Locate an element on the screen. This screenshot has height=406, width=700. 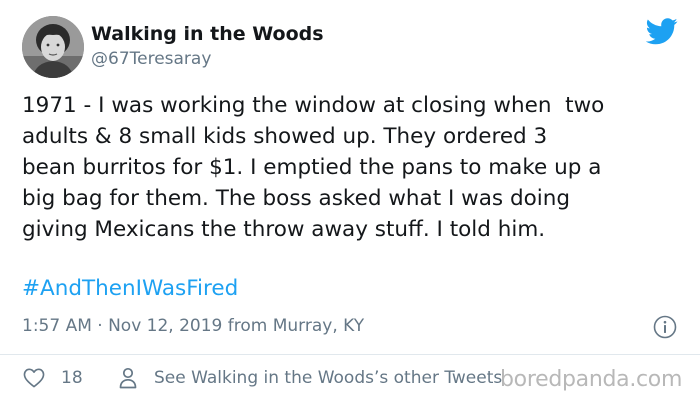
info-icon is located at coordinates (665, 327).